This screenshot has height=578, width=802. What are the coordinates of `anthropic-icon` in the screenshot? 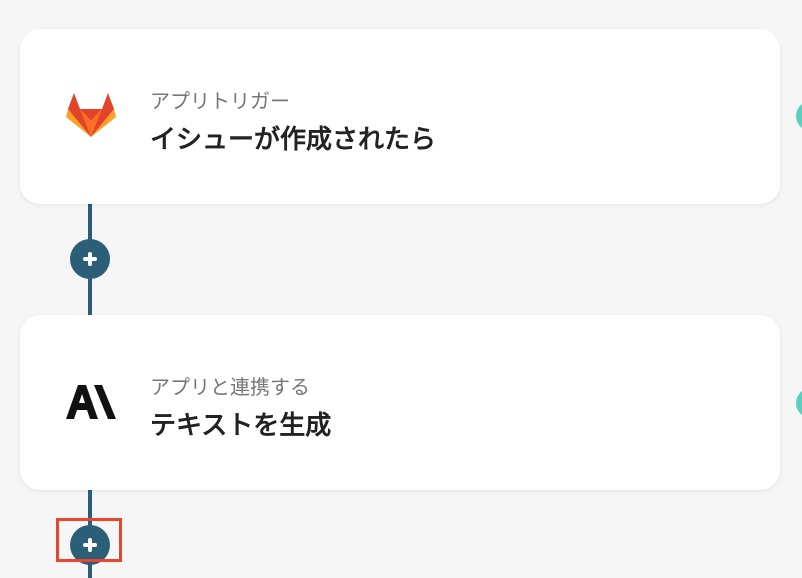 It's located at (91, 401).